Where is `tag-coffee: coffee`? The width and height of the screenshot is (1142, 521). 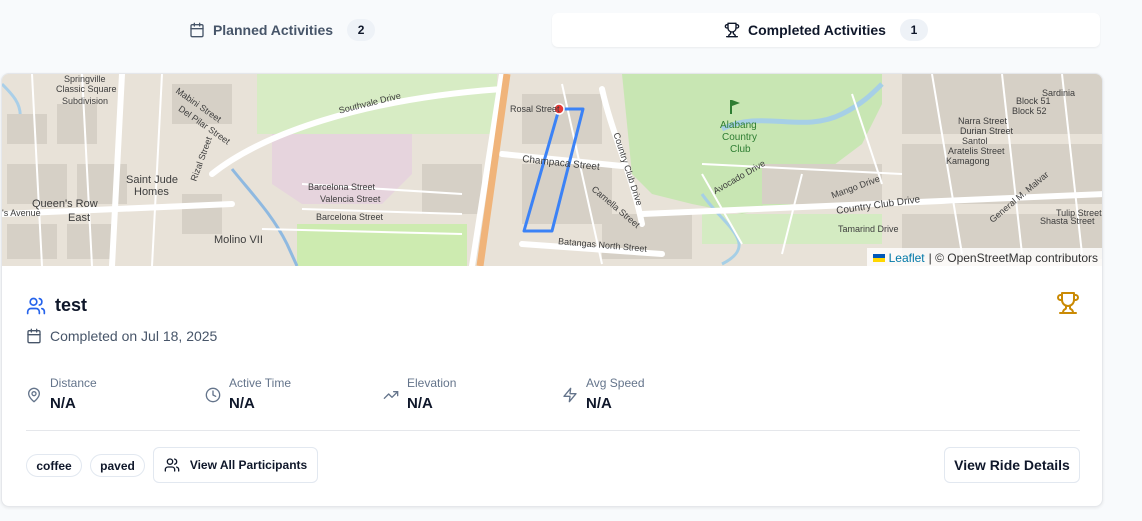 tag-coffee: coffee is located at coordinates (54, 465).